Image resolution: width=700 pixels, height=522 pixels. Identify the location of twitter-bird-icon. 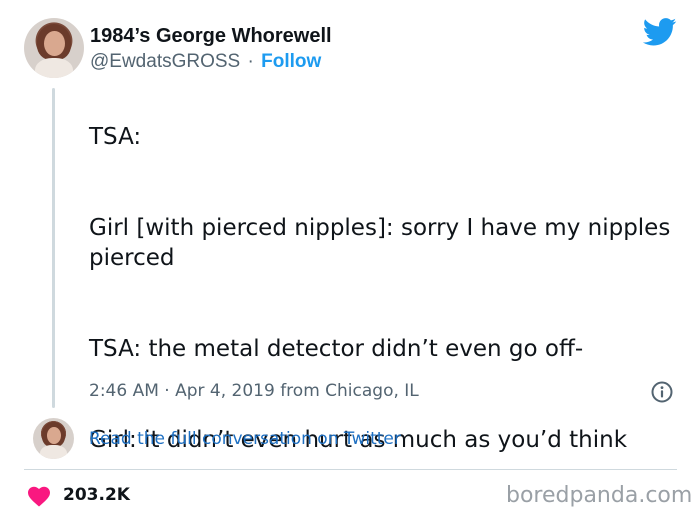
(660, 32).